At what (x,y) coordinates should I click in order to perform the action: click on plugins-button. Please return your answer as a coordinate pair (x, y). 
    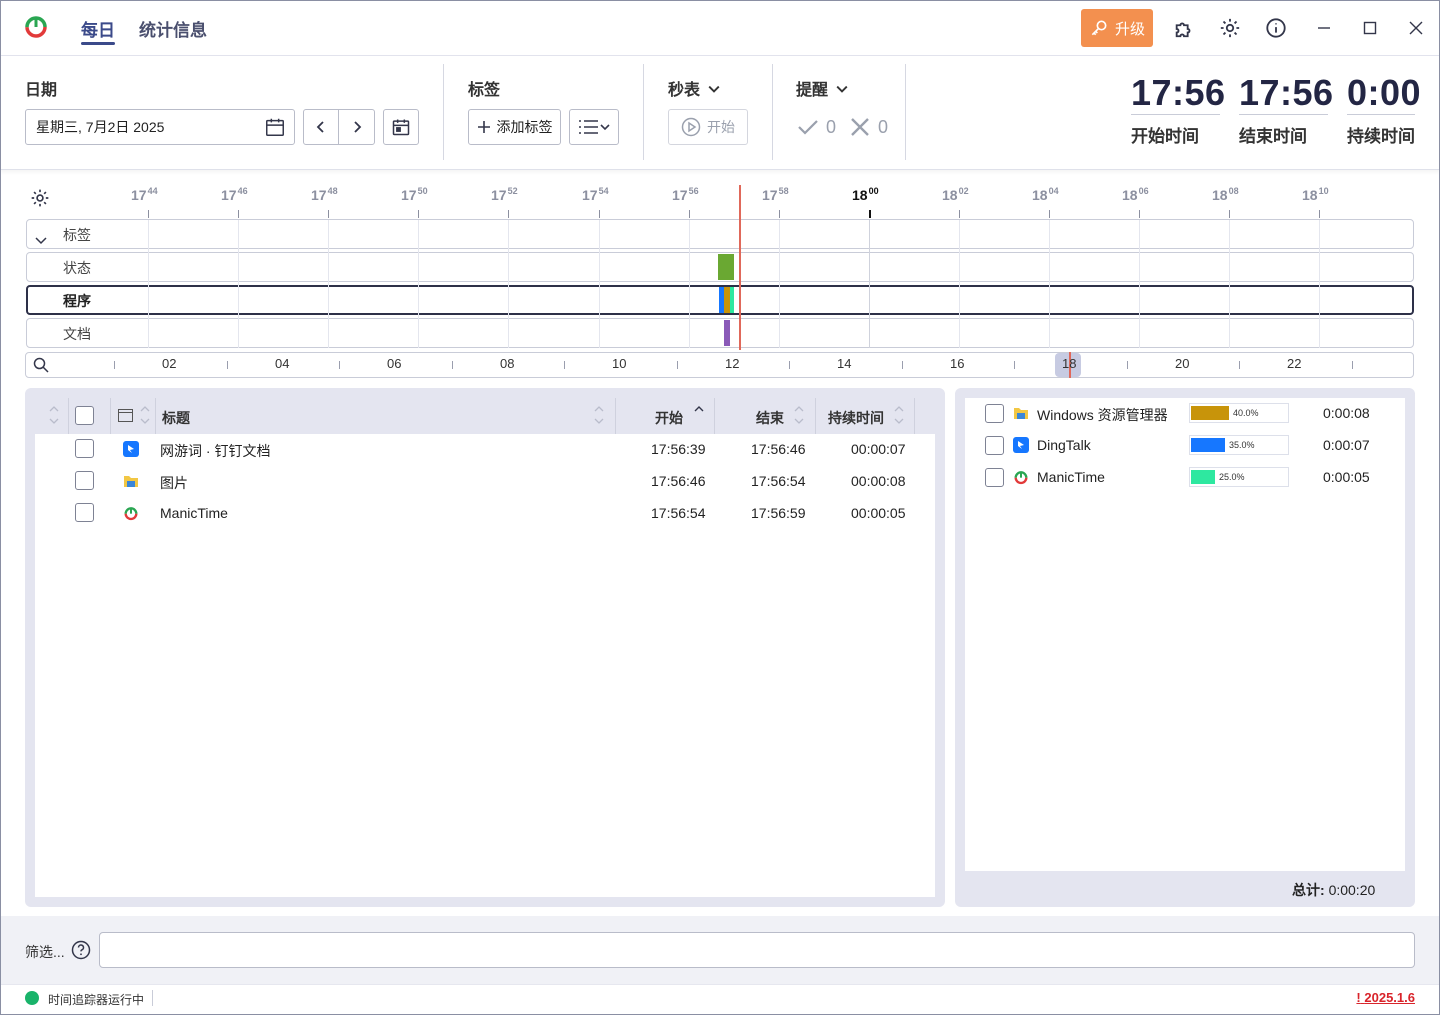
    Looking at the image, I should click on (1184, 28).